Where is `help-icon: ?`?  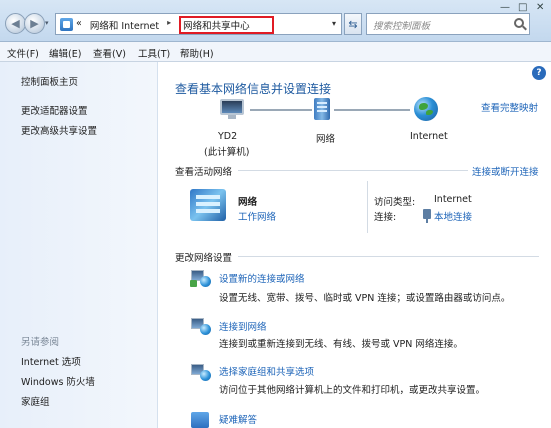 help-icon: ? is located at coordinates (539, 73).